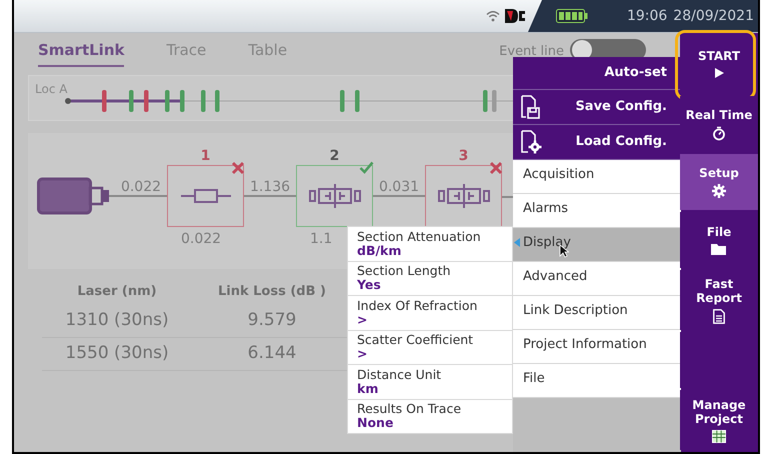 The image size is (768, 454). Describe the element at coordinates (117, 292) in the screenshot. I see `column-header: Laser (nm)` at that location.